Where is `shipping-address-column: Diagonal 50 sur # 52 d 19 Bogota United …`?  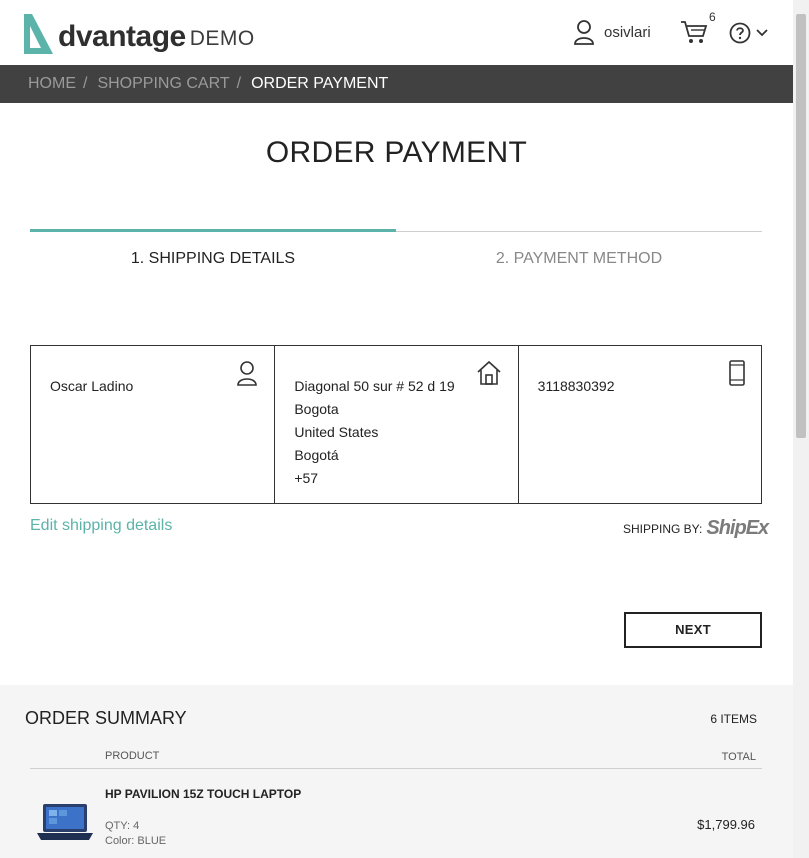
shipping-address-column: Diagonal 50 sur # 52 d 19 Bogota United … is located at coordinates (395, 424).